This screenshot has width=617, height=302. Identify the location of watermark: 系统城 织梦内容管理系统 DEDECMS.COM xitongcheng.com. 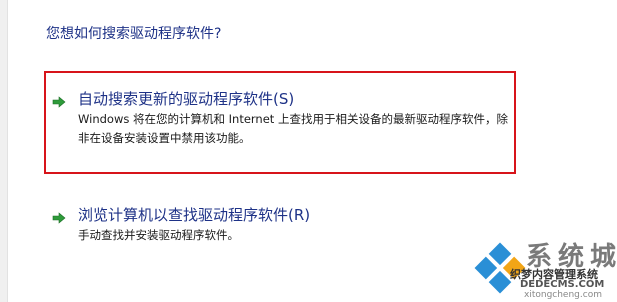
(545, 269).